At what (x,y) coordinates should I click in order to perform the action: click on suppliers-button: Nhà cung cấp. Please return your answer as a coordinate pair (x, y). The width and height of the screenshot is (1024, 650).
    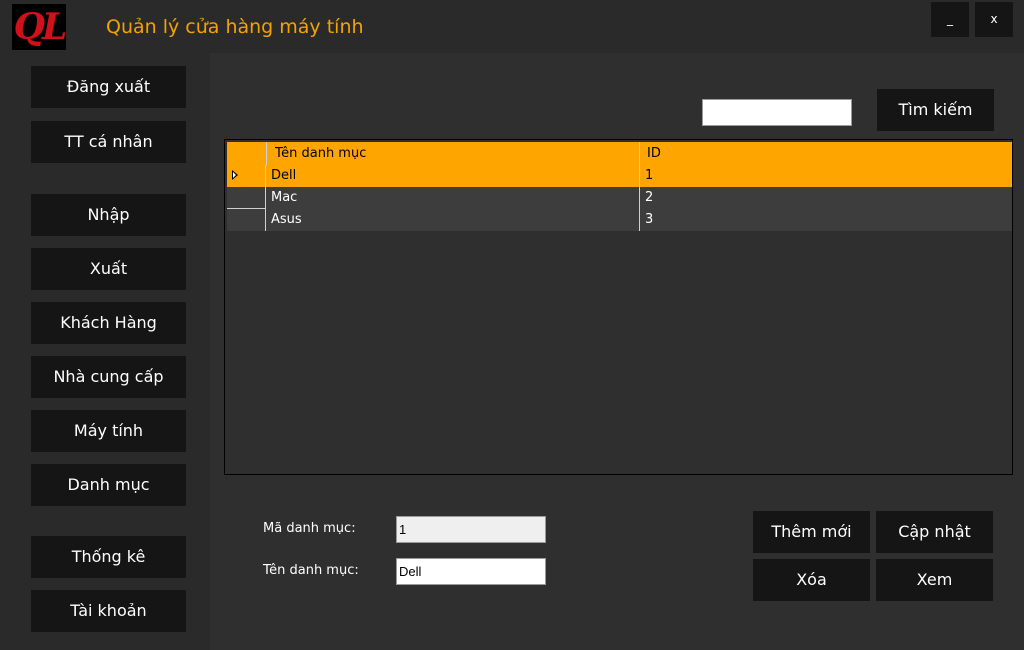
    Looking at the image, I should click on (108, 377).